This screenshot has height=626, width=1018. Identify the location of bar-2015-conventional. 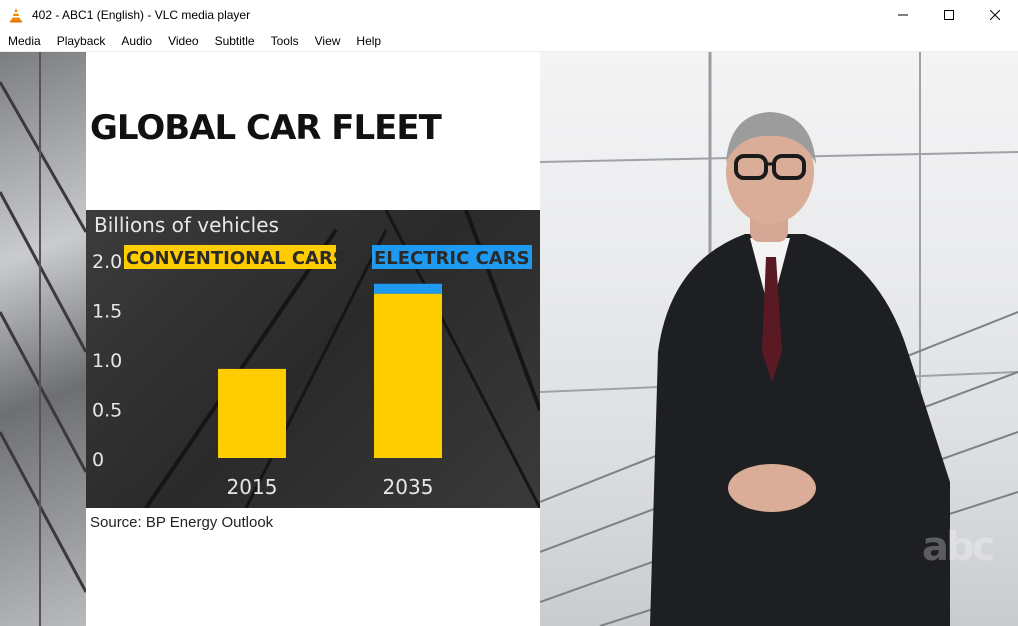
(252, 413).